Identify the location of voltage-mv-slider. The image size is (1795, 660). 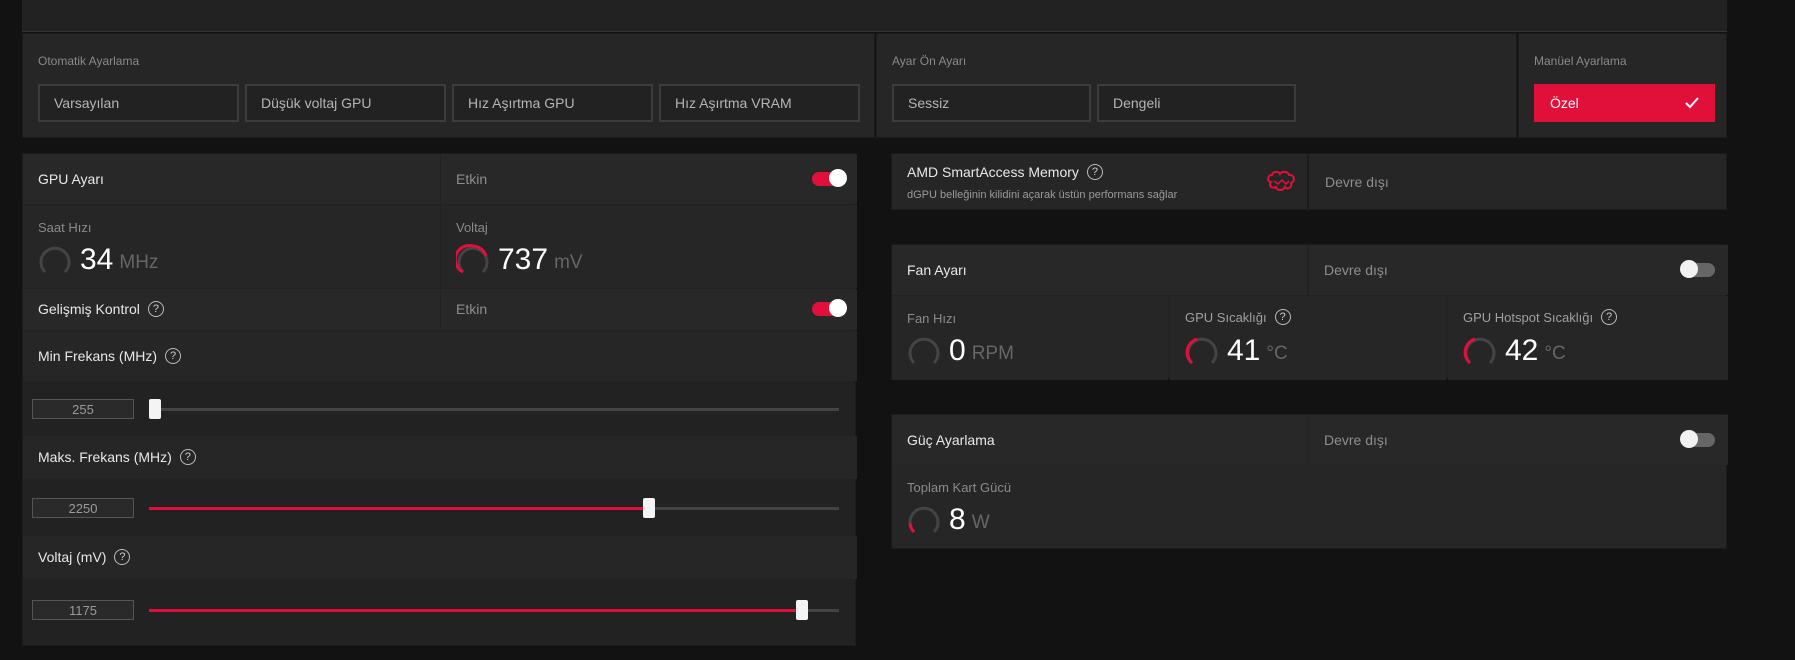
(440, 610).